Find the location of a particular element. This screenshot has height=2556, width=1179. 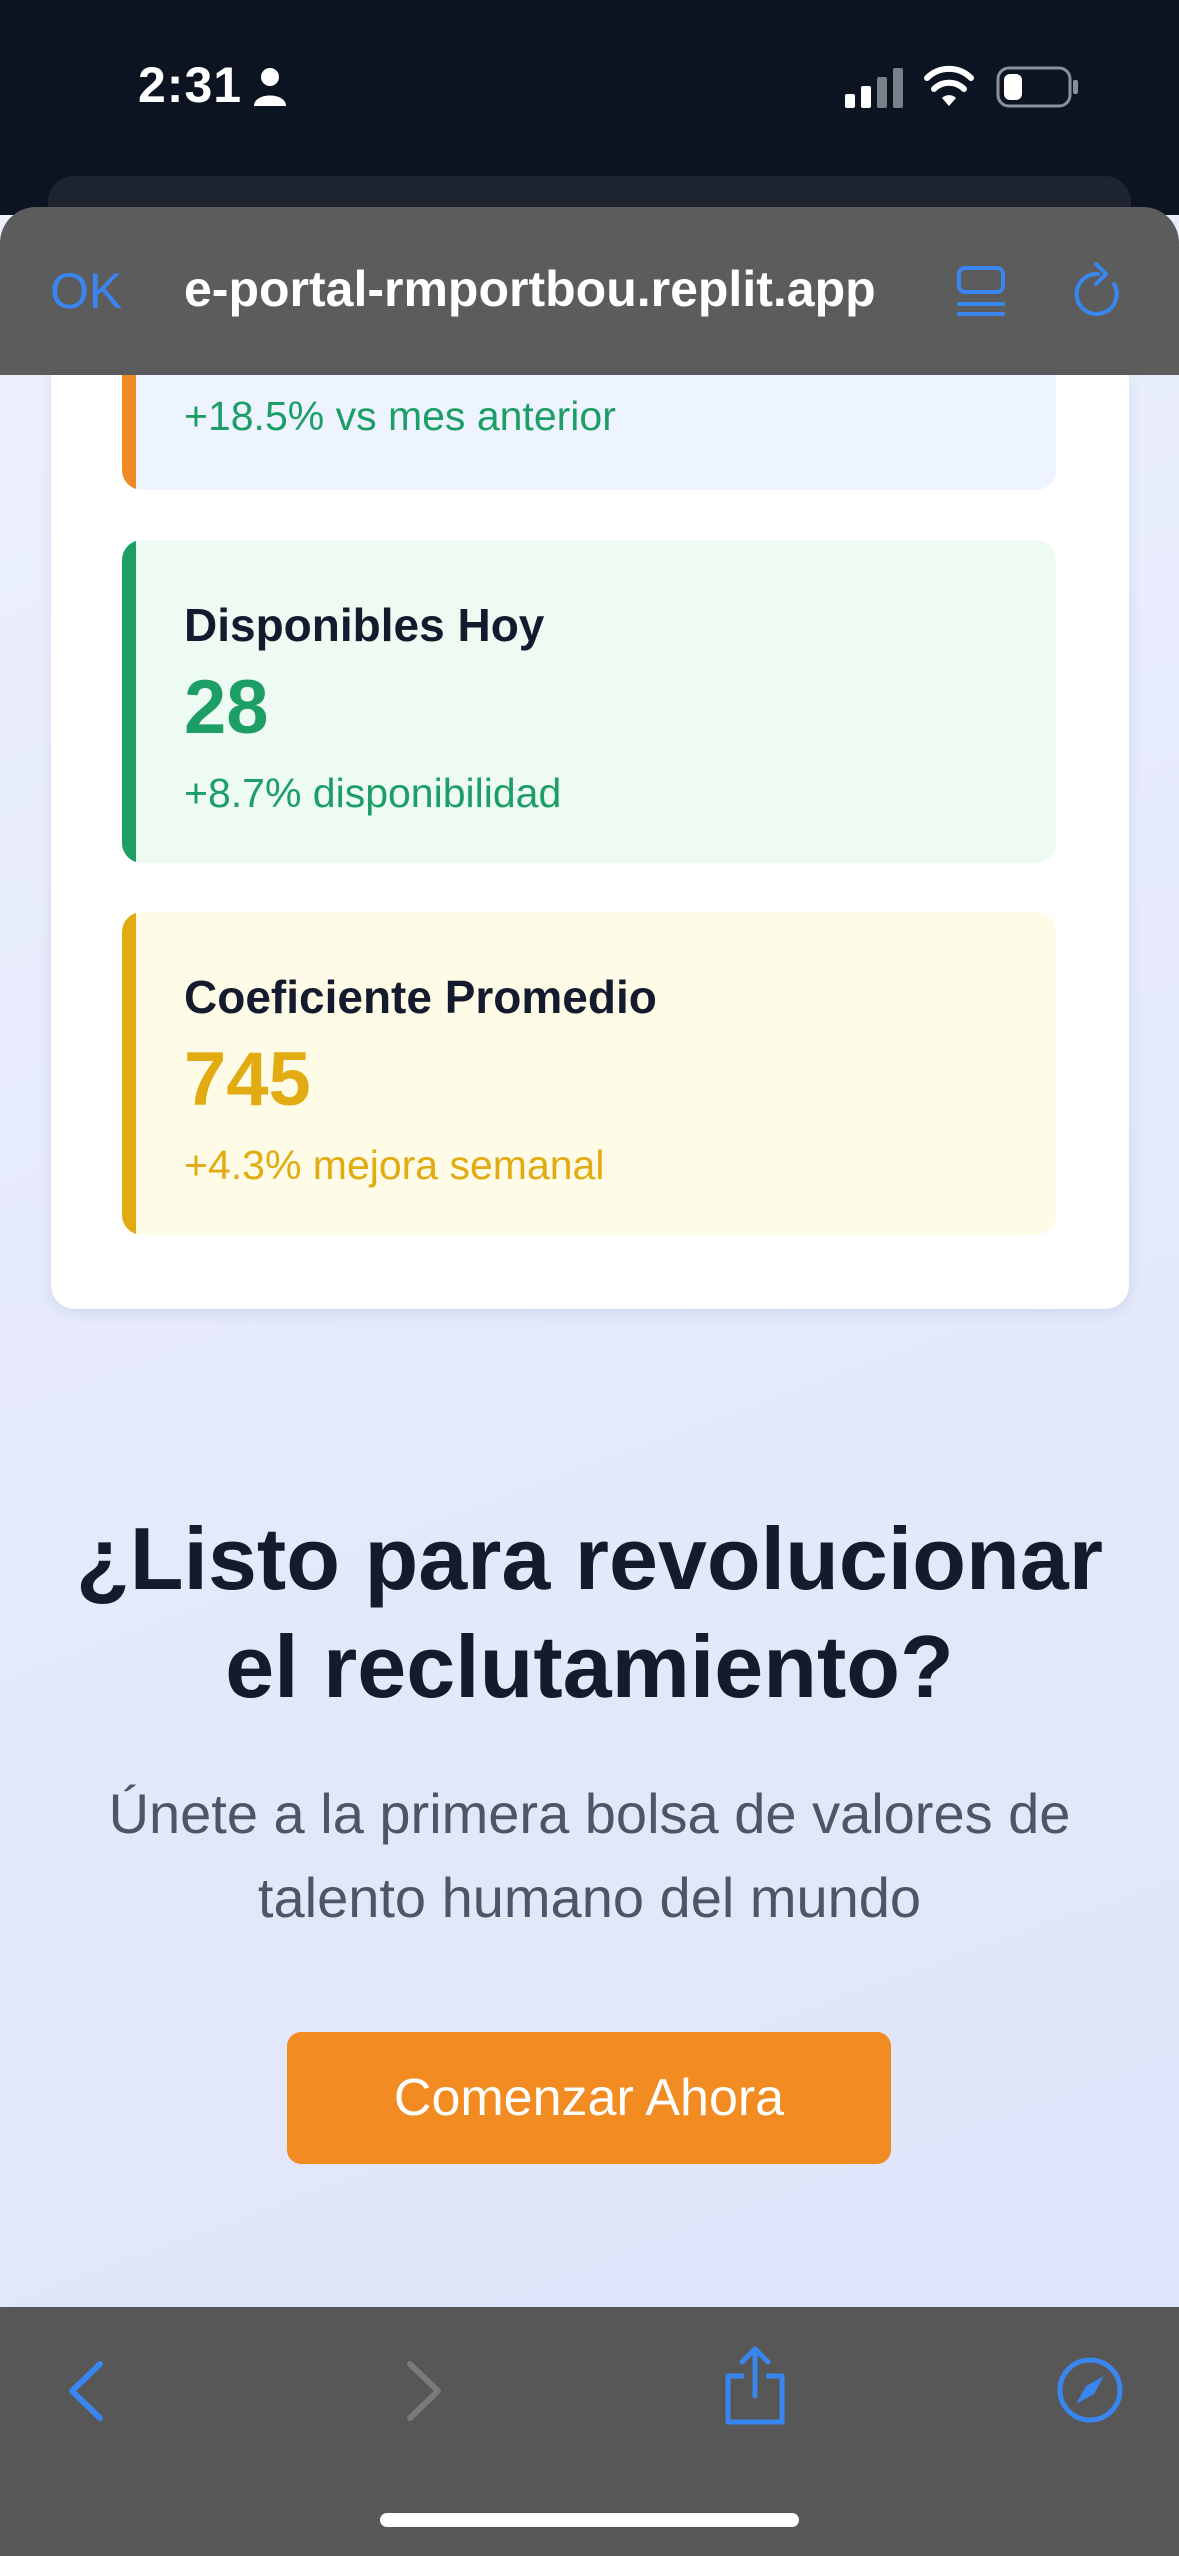

cta-subtitle-line: talento humano del mundo is located at coordinates (589, 1897).